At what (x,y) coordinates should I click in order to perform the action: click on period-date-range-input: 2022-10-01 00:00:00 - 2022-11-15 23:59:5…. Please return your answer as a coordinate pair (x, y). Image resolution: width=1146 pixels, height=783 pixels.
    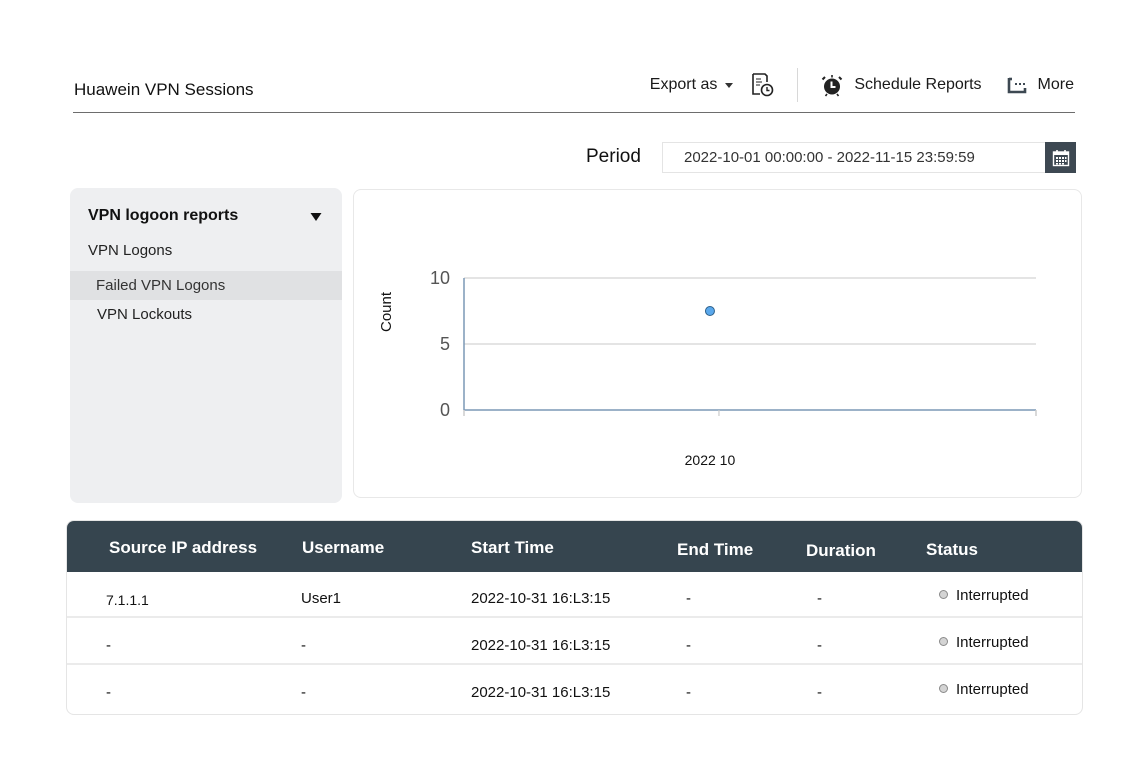
    Looking at the image, I should click on (854, 157).